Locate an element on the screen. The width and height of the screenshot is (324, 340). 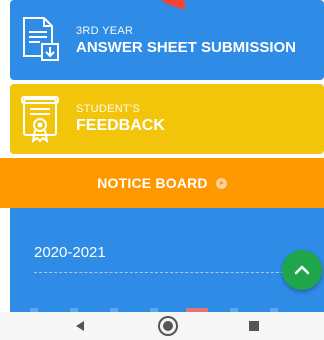
back-triangle-icon is located at coordinates (80, 326).